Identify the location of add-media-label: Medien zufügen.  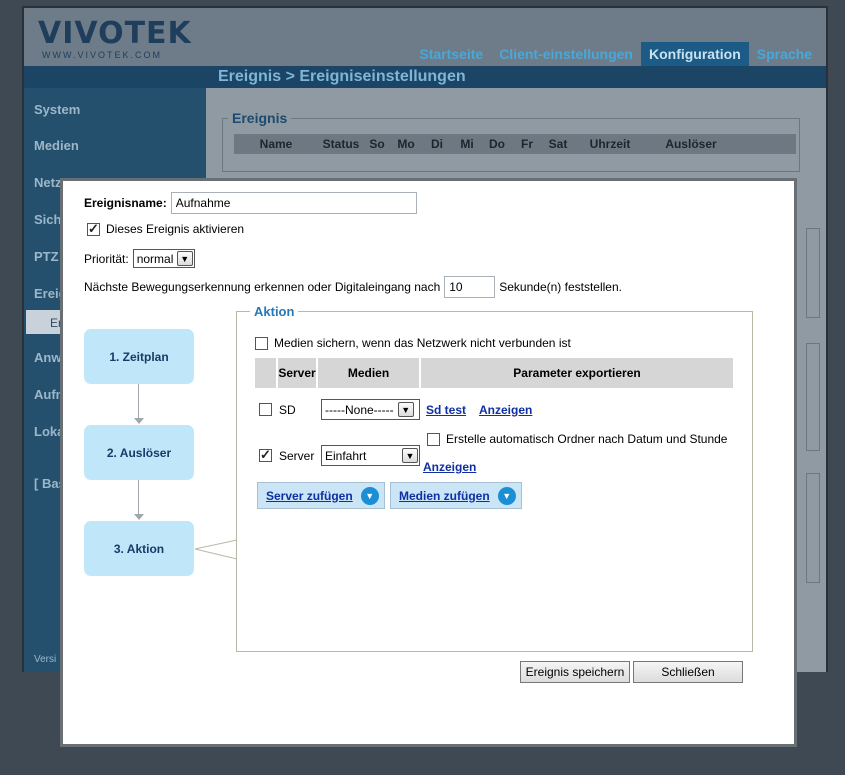
(444, 495).